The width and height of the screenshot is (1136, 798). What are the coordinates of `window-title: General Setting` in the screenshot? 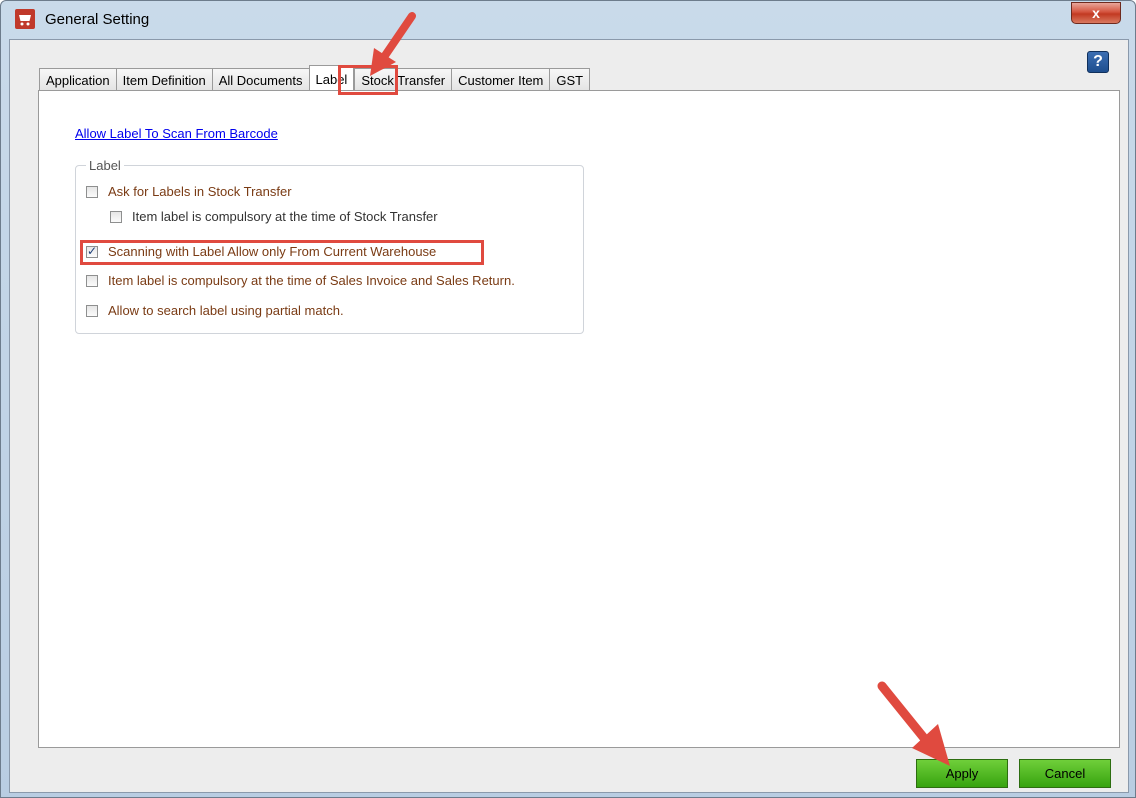 It's located at (97, 19).